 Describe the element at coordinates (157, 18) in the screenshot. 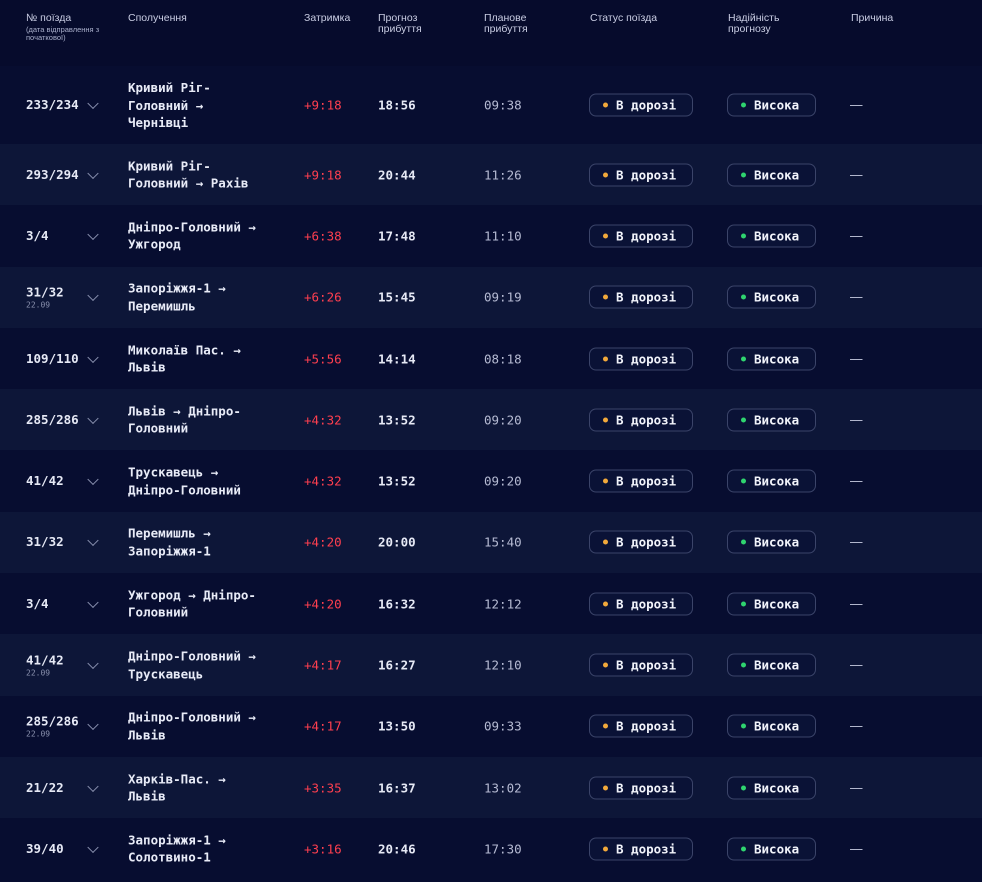

I see `header-route: Сполучення` at that location.